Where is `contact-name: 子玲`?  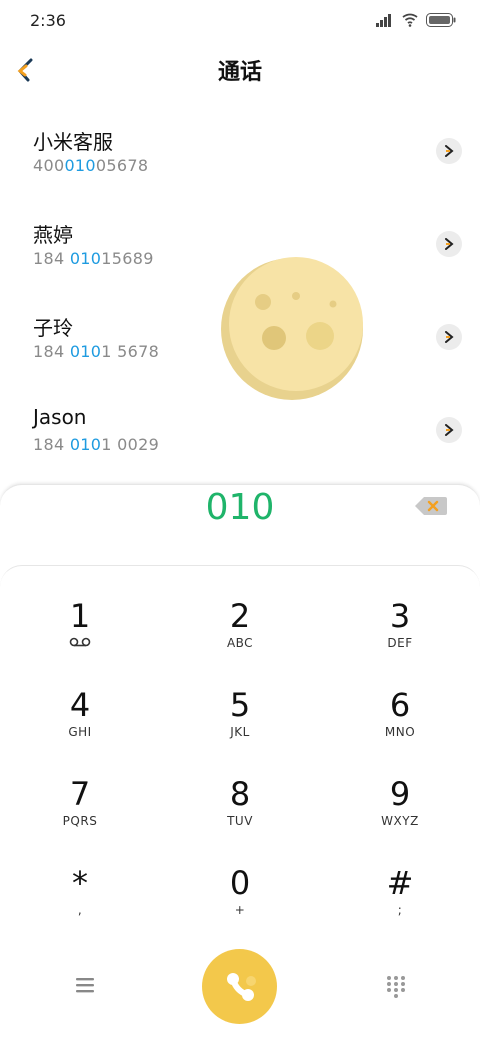
contact-name: 子玲 is located at coordinates (53, 328).